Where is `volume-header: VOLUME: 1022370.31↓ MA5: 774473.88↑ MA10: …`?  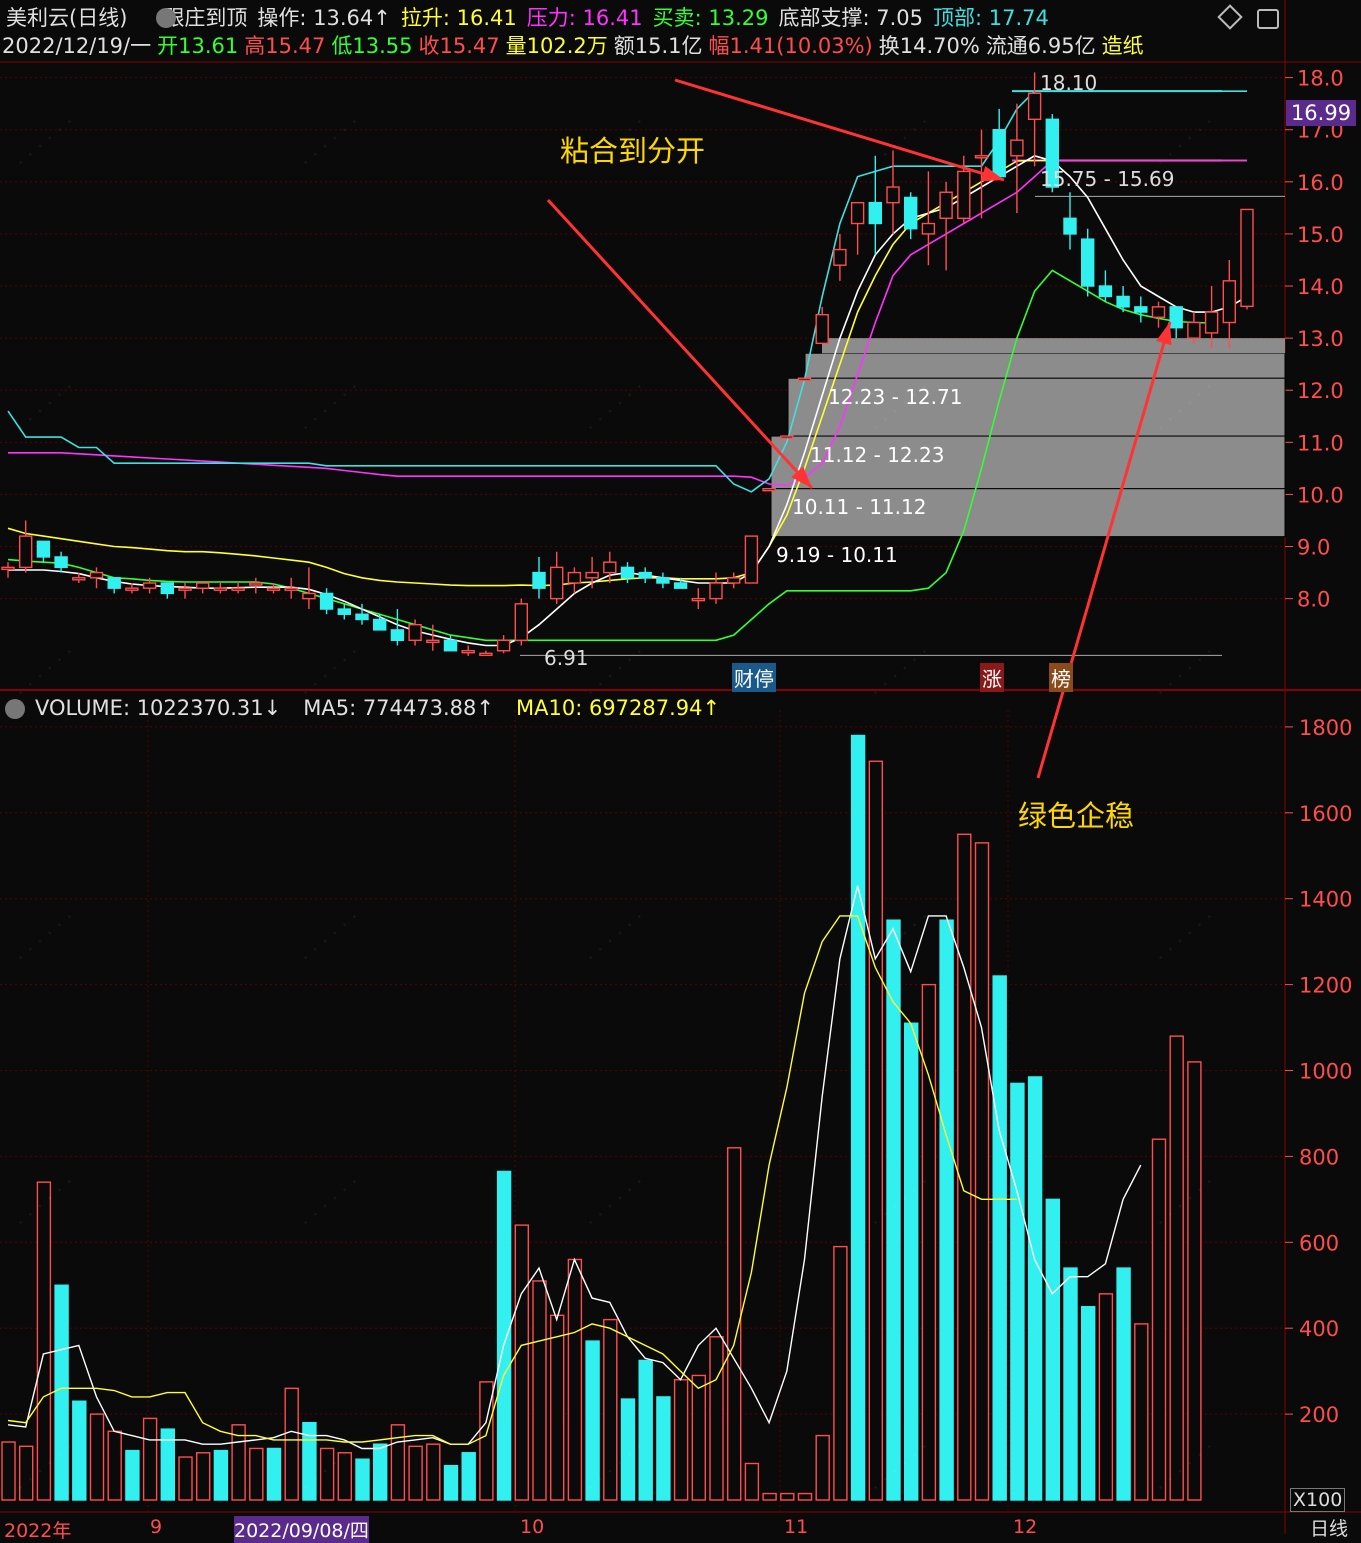
volume-header: VOLUME: 1022370.31↓ MA5: 774473.88↑ MA10: … is located at coordinates (388, 708).